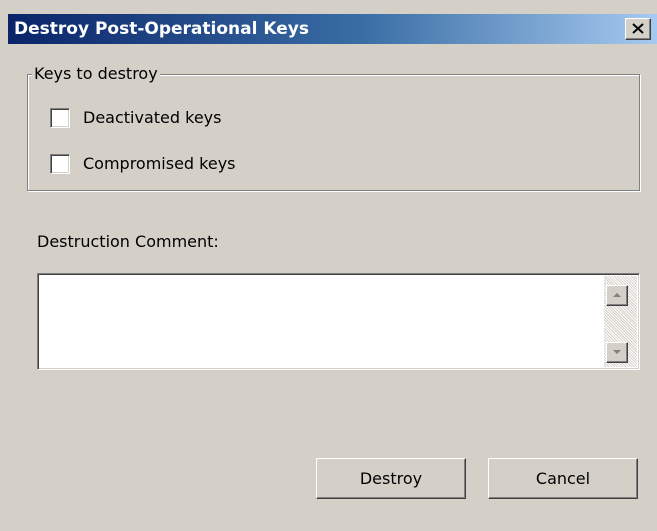 The height and width of the screenshot is (531, 657). What do you see at coordinates (96, 74) in the screenshot?
I see `group-legend: Keys to destroy` at bounding box center [96, 74].